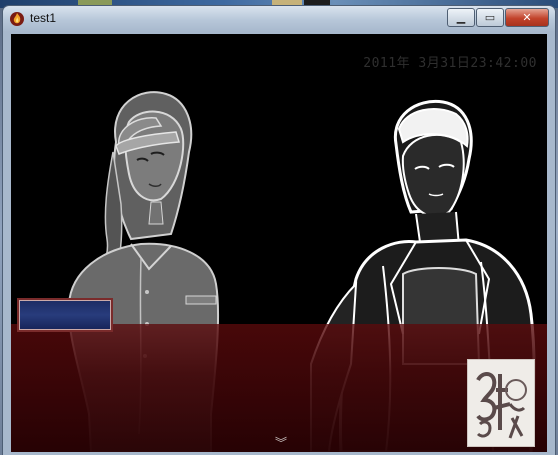  What do you see at coordinates (281, 442) in the screenshot?
I see `double-chevron-down-icon: ︾` at bounding box center [281, 442].